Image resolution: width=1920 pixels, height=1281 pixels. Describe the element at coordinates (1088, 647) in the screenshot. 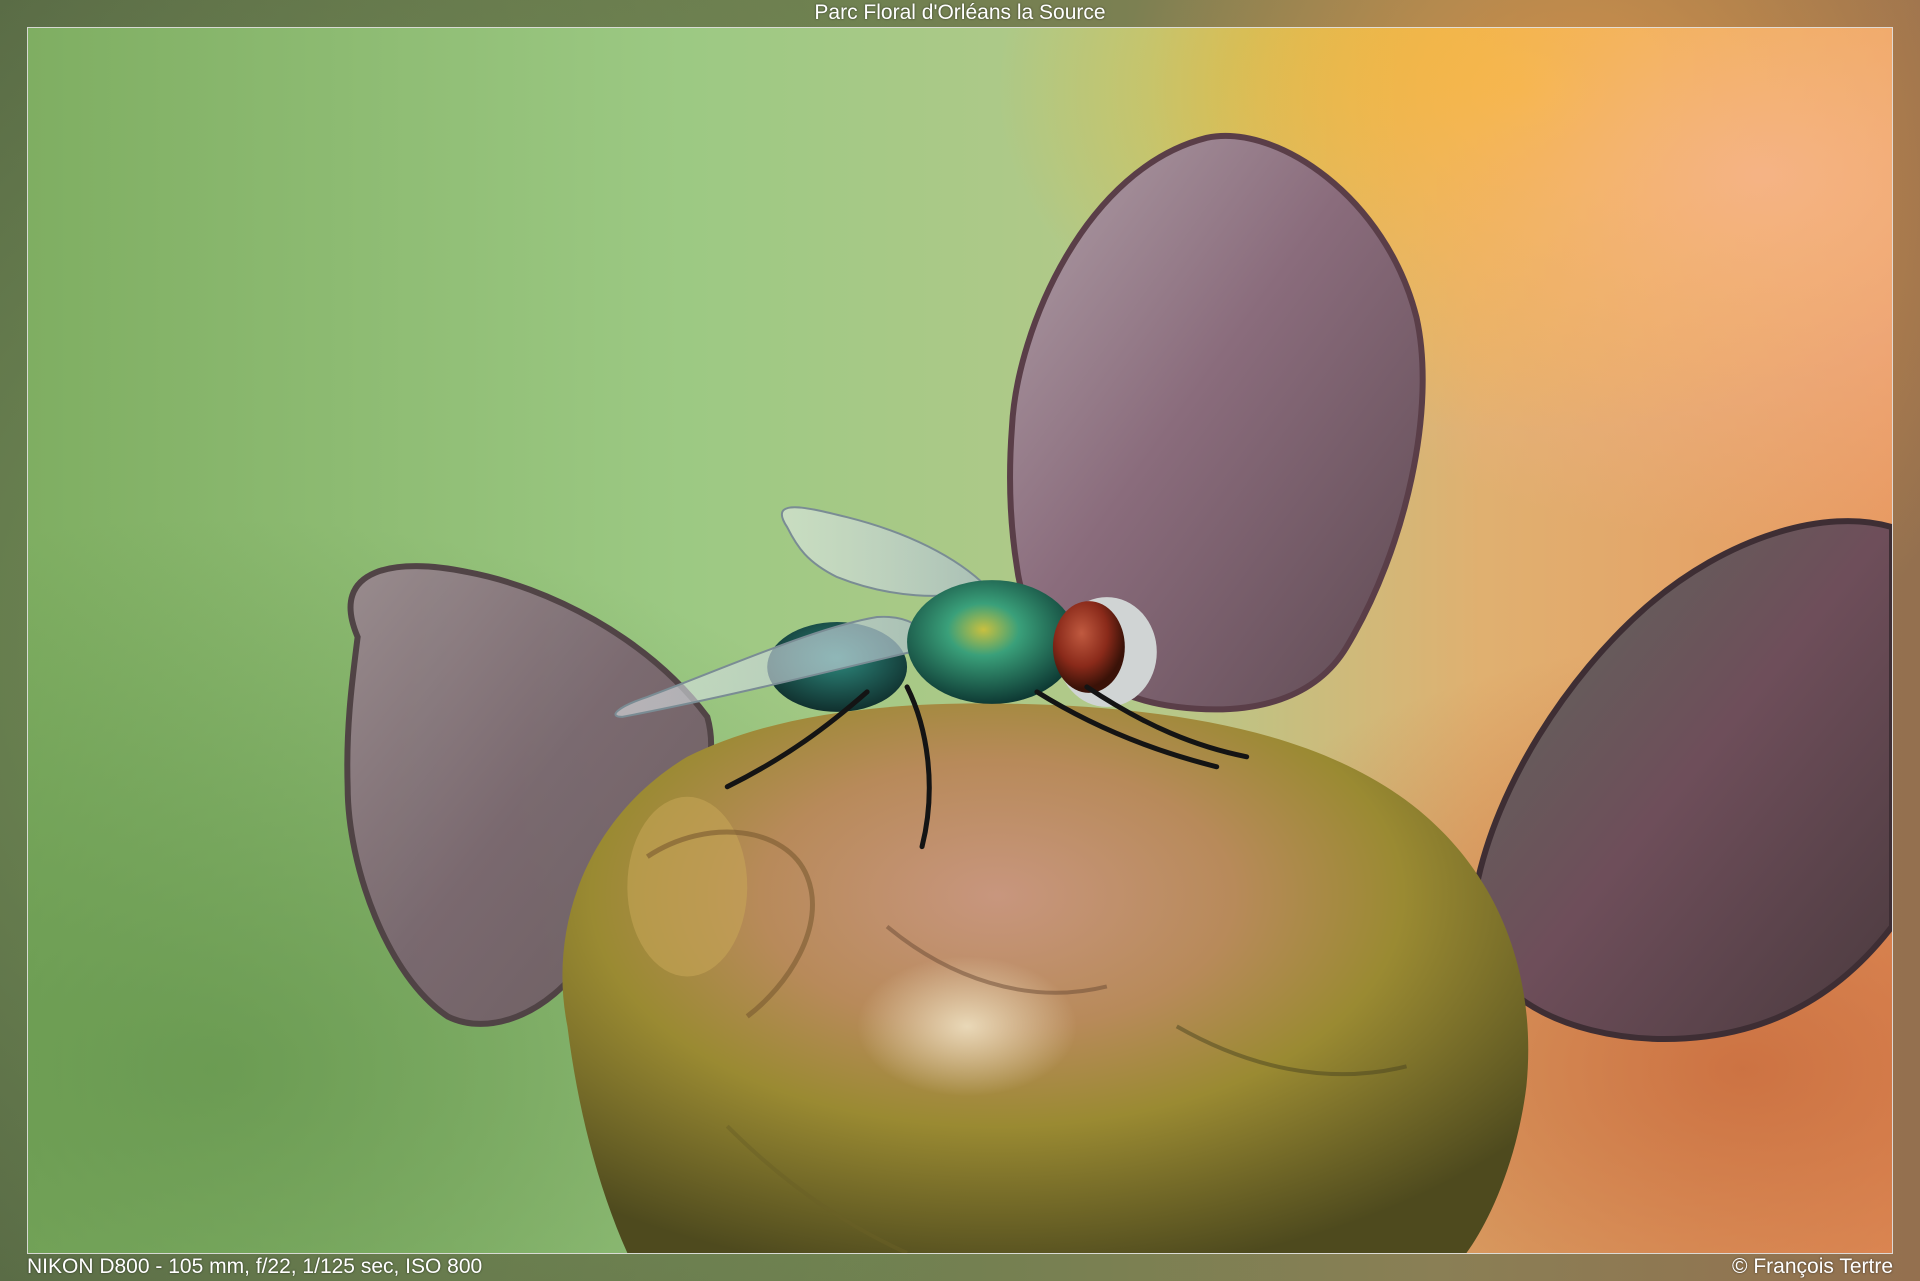

I see `fly-eye` at that location.